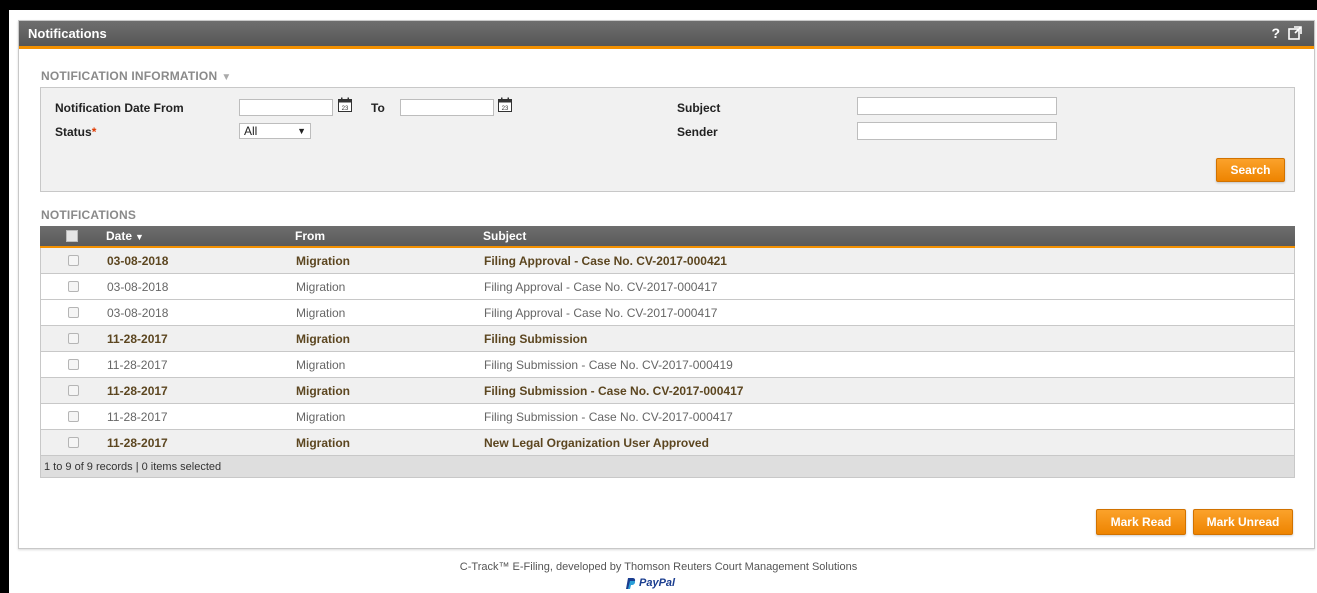 The height and width of the screenshot is (593, 1317). I want to click on cell-subject: New Legal Organization User Approved, so click(596, 443).